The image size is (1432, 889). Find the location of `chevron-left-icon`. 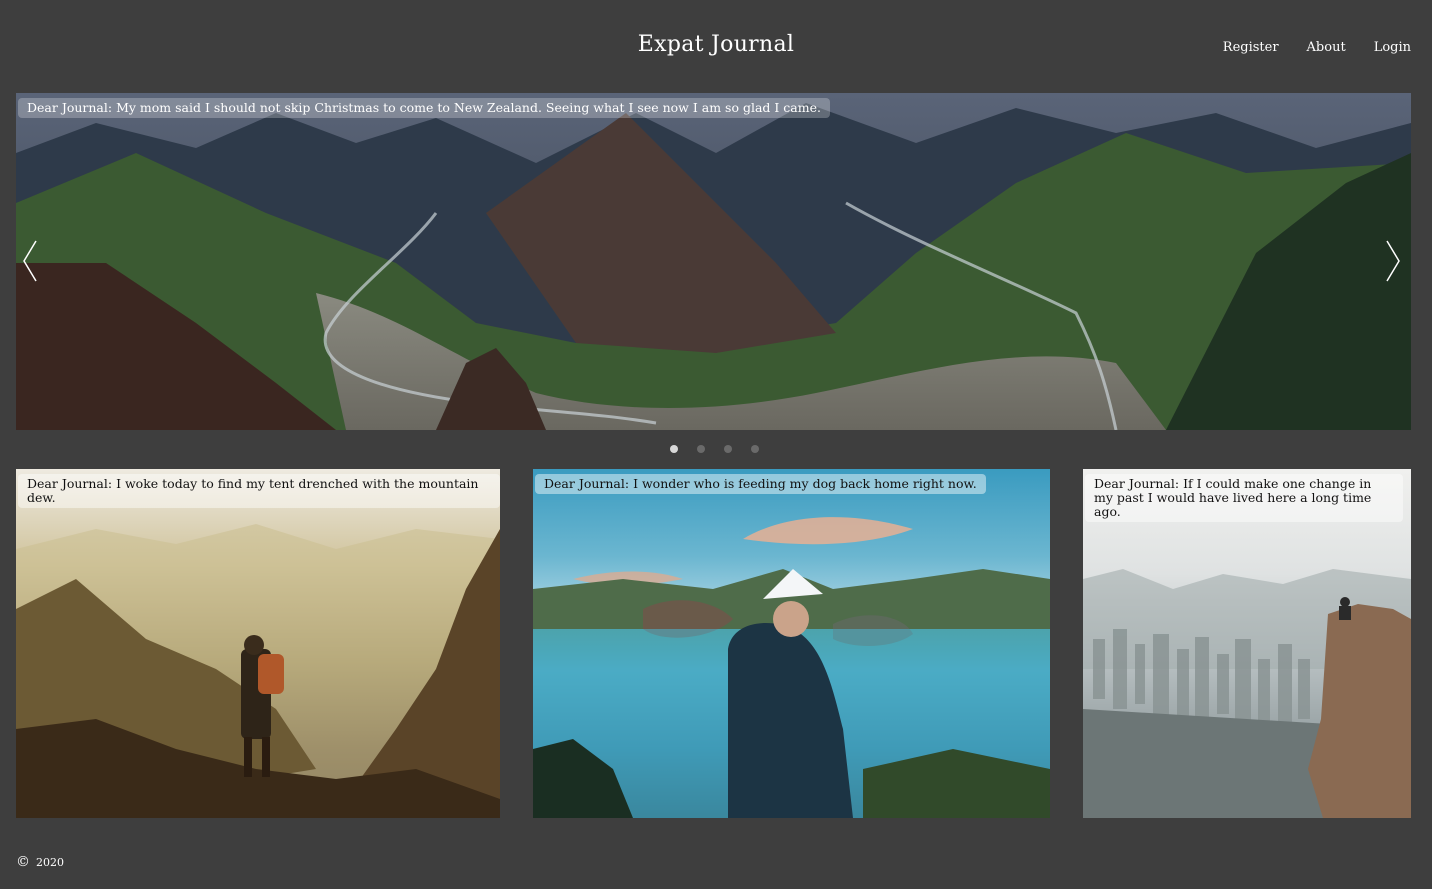

chevron-left-icon is located at coordinates (30, 261).